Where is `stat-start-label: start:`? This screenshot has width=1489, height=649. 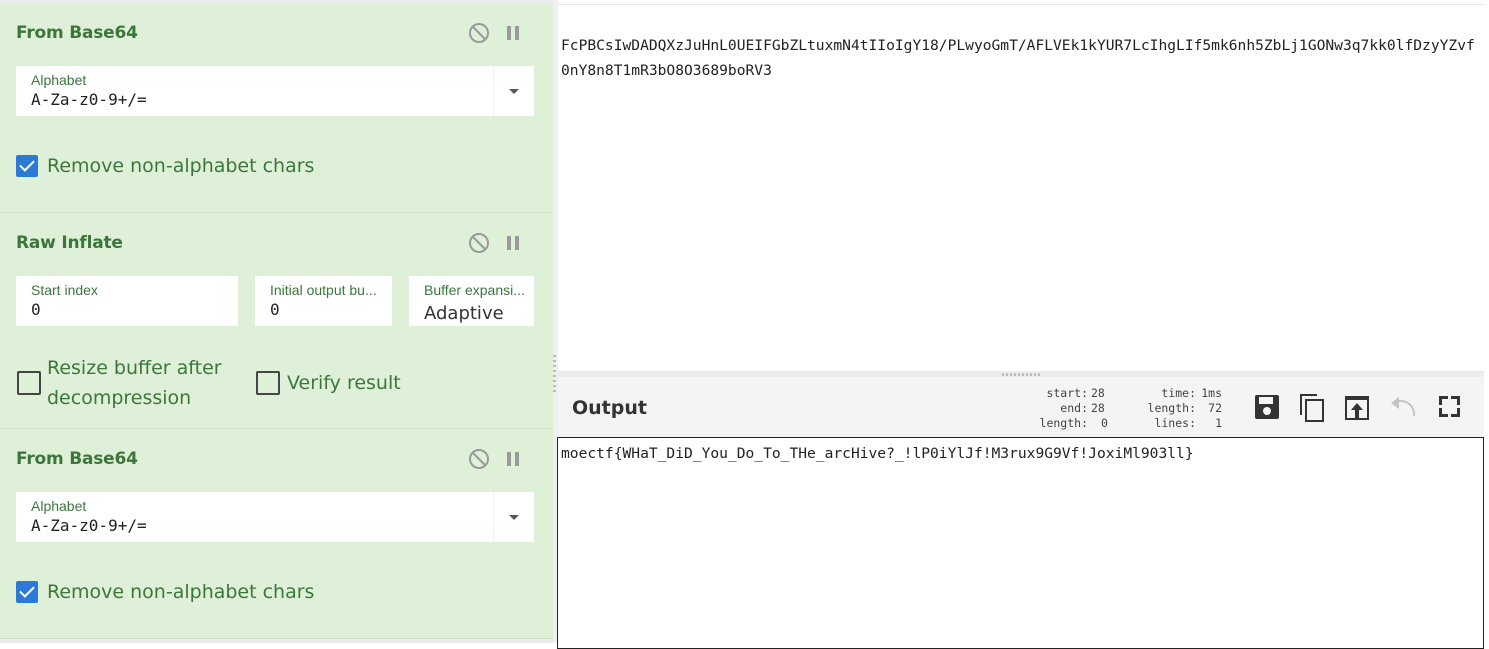 stat-start-label: start: is located at coordinates (1067, 393).